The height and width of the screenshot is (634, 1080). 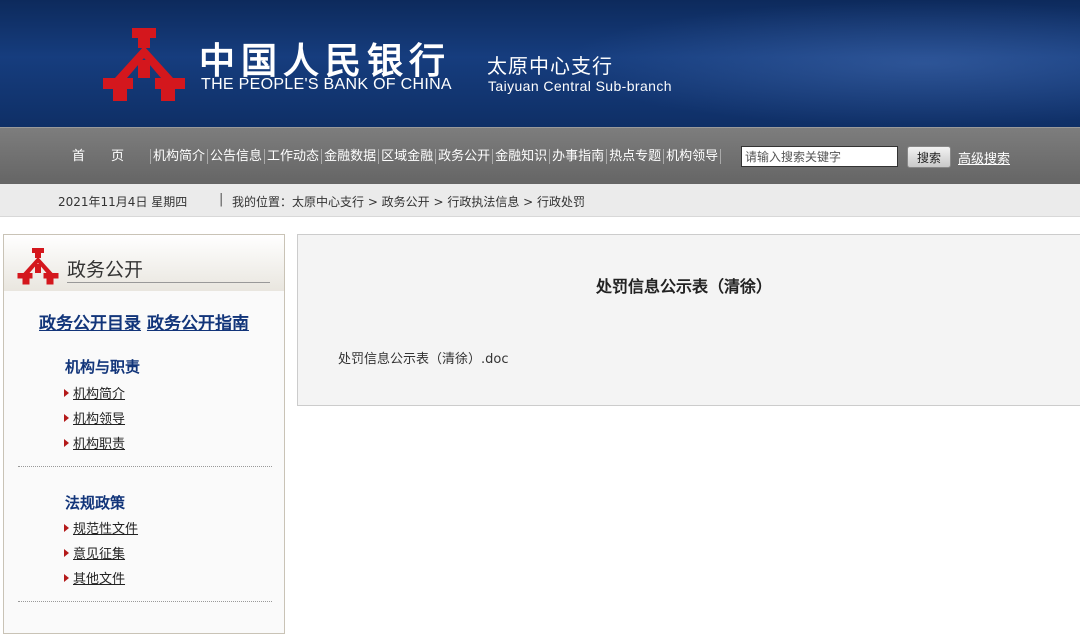 What do you see at coordinates (819, 156) in the screenshot?
I see `search-input` at bounding box center [819, 156].